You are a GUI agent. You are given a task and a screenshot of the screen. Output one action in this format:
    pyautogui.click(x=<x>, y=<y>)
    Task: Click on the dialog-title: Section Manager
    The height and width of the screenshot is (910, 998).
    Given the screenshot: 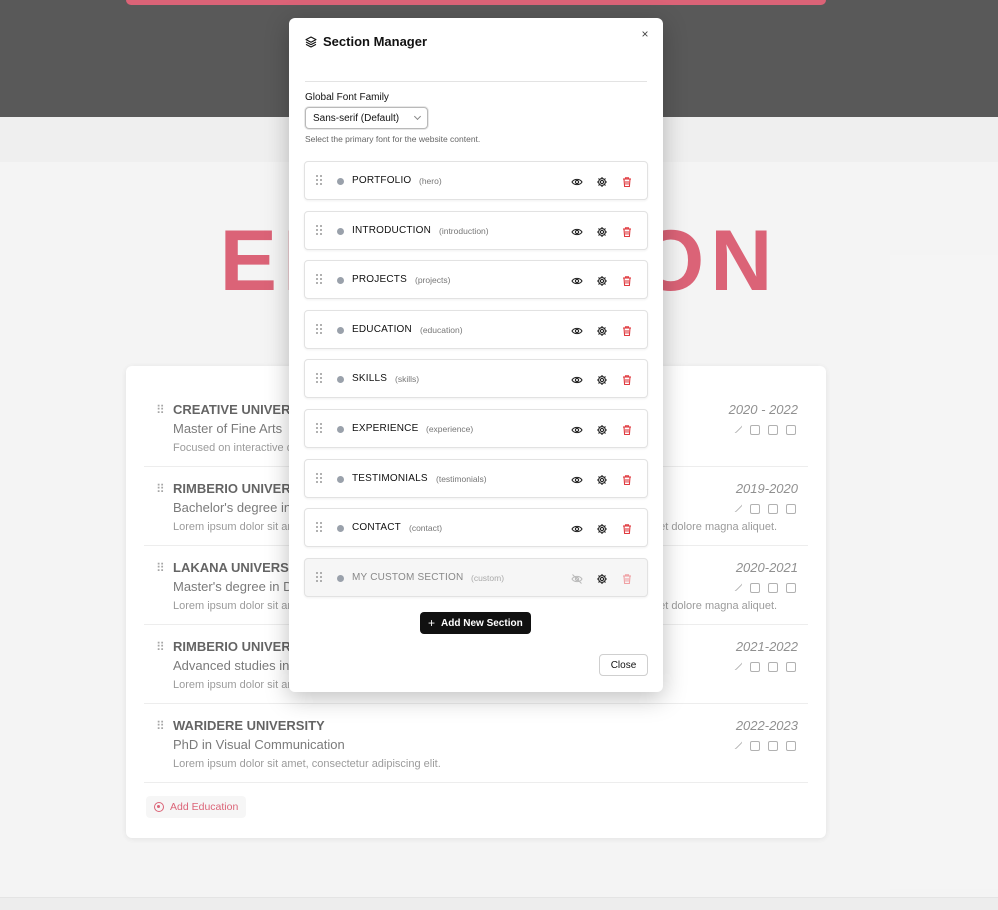 What is the action you would take?
    pyautogui.click(x=375, y=41)
    